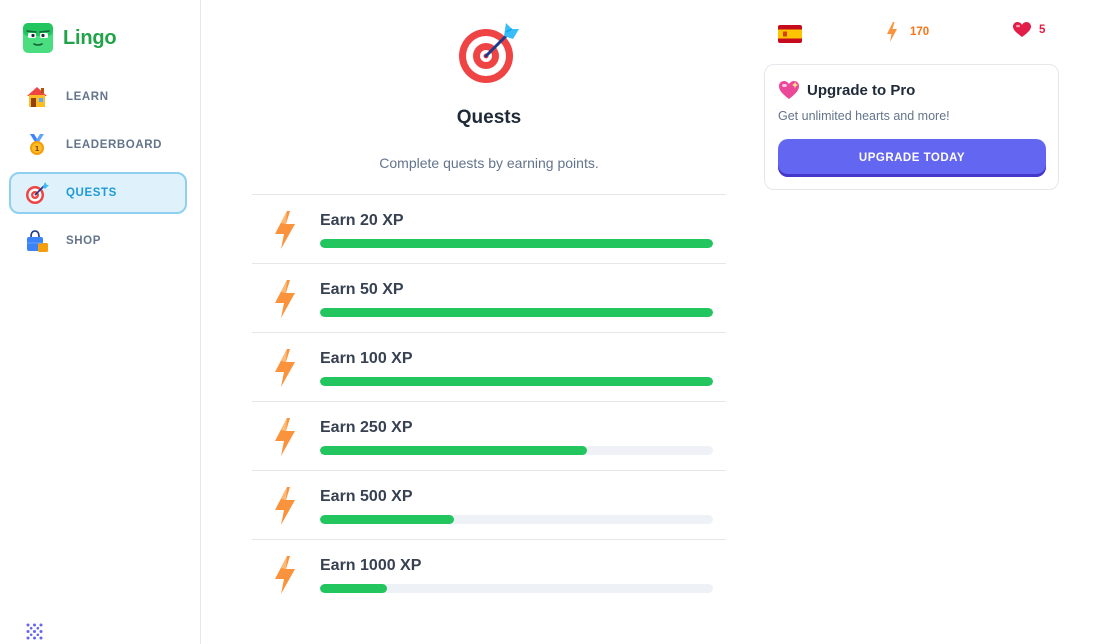 The height and width of the screenshot is (644, 1106). Describe the element at coordinates (489, 229) in the screenshot. I see `quest-row: Earn 20 XP` at that location.